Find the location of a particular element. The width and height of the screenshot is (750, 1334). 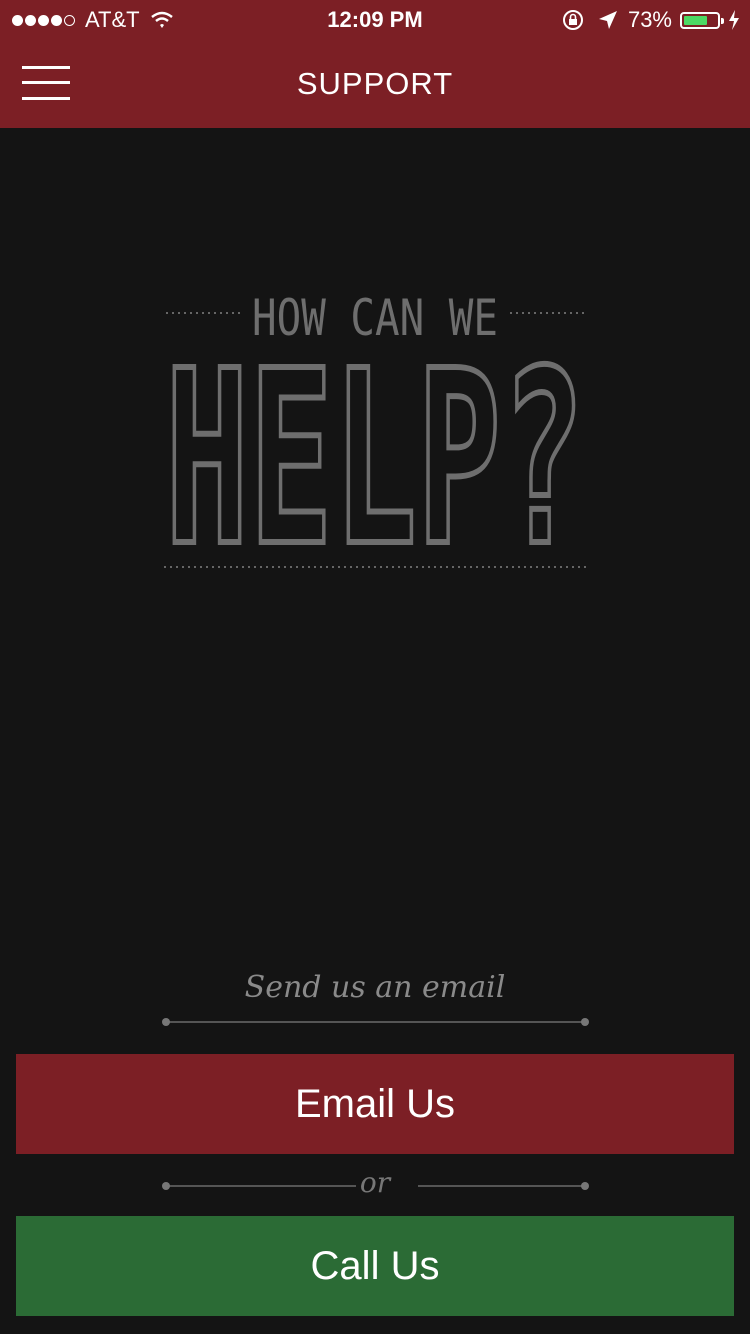

location-icon is located at coordinates (607, 20).